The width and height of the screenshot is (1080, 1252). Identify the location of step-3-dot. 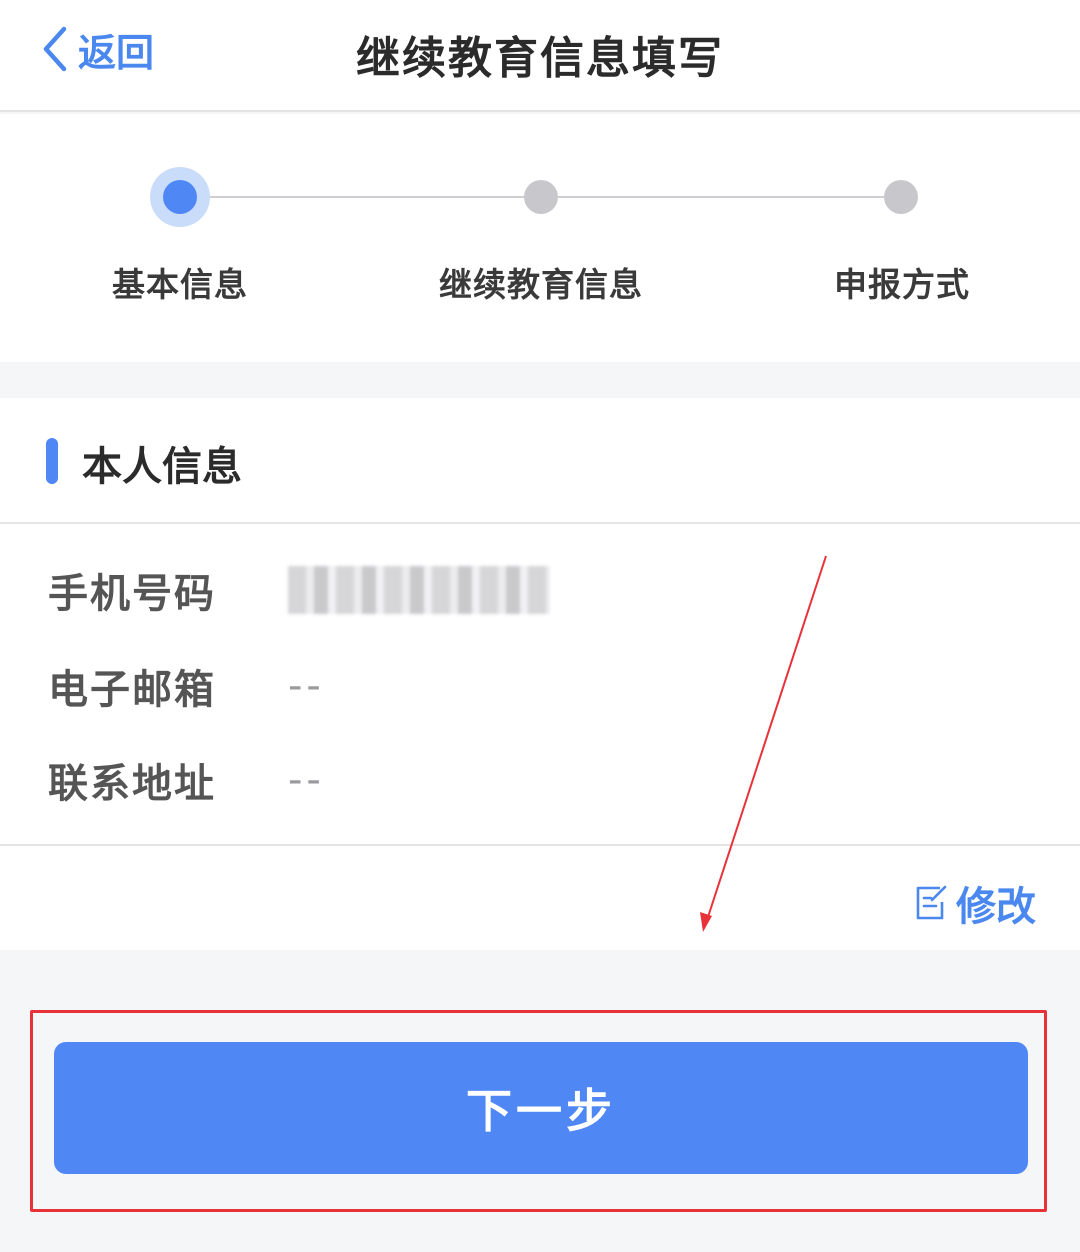
(901, 197).